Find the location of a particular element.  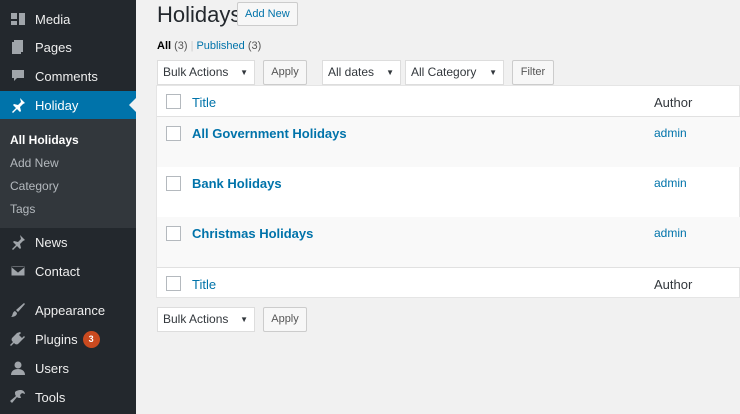

title-column-header: Title is located at coordinates (204, 102).